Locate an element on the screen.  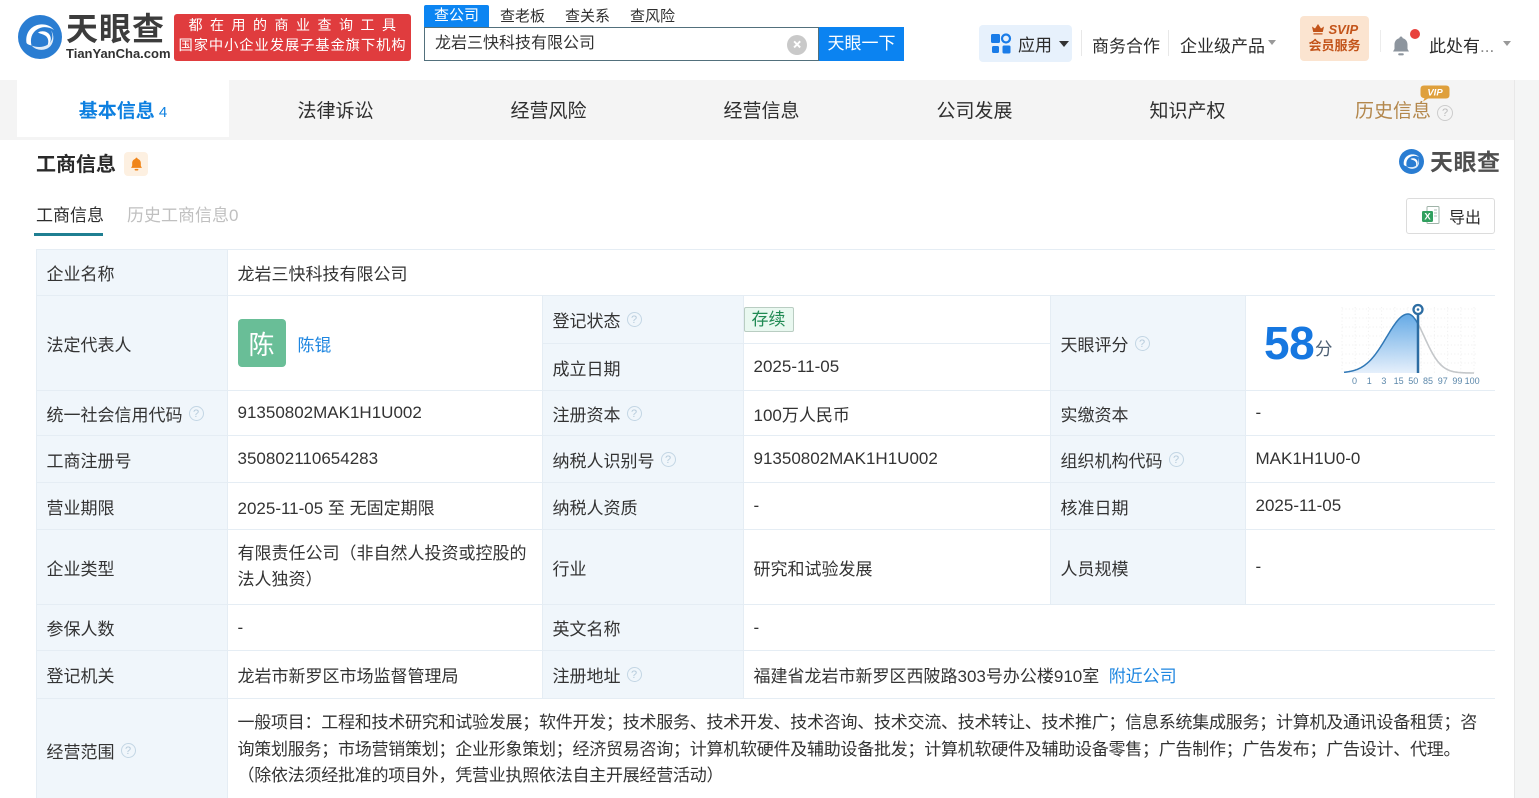
svg-text: 85 is located at coordinates (1428, 381).